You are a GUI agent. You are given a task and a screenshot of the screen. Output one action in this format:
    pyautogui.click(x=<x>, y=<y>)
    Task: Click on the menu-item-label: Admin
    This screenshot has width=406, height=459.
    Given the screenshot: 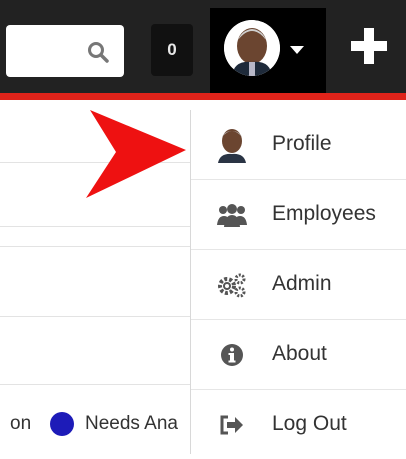 What is the action you would take?
    pyautogui.click(x=302, y=283)
    